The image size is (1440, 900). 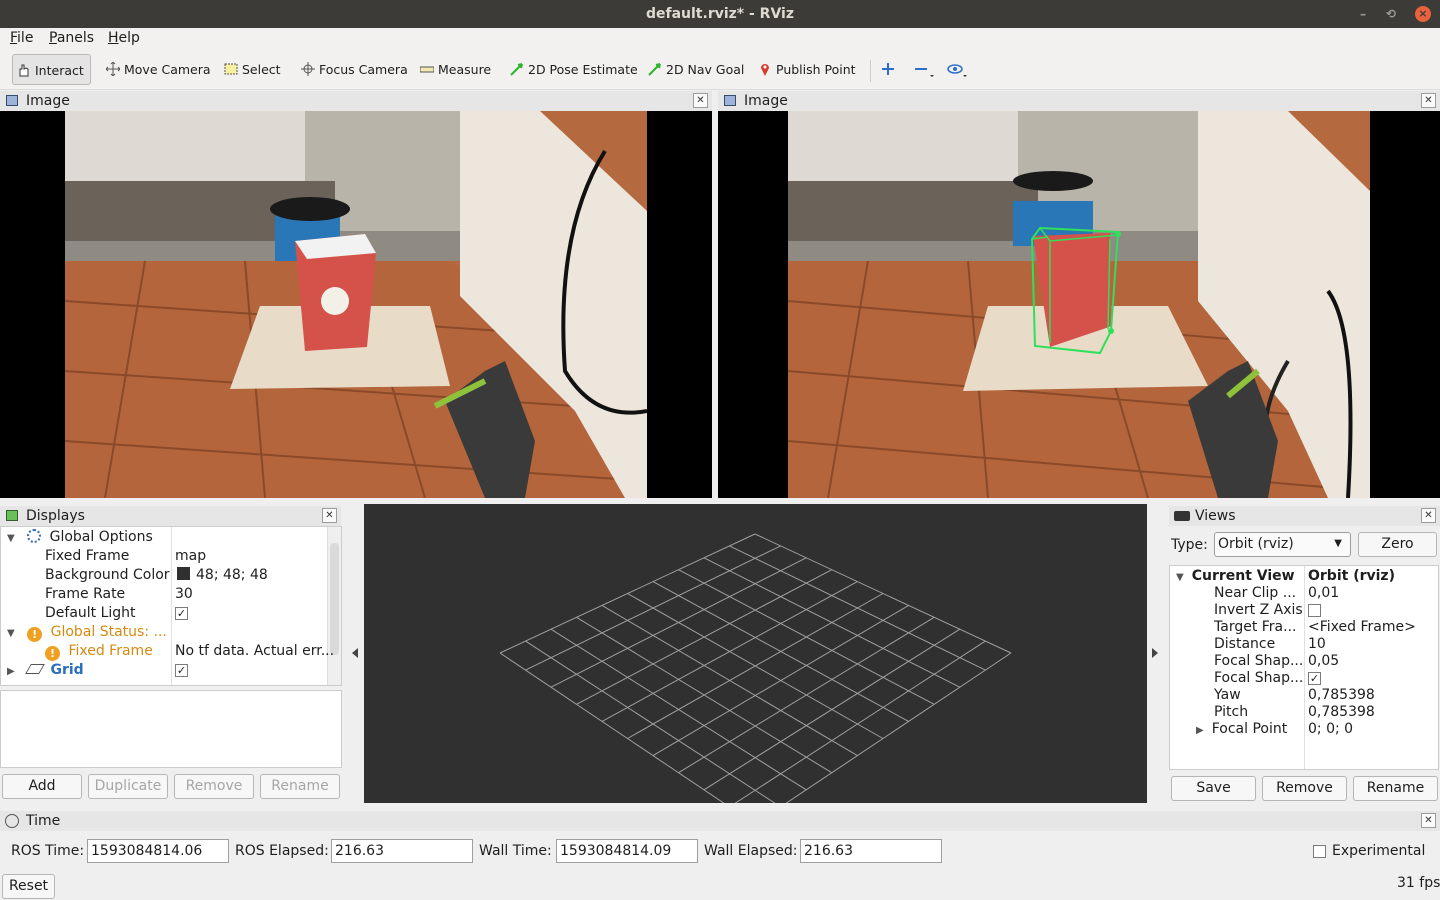 What do you see at coordinates (110, 651) in the screenshot?
I see `tree-label: Fixed Frame` at bounding box center [110, 651].